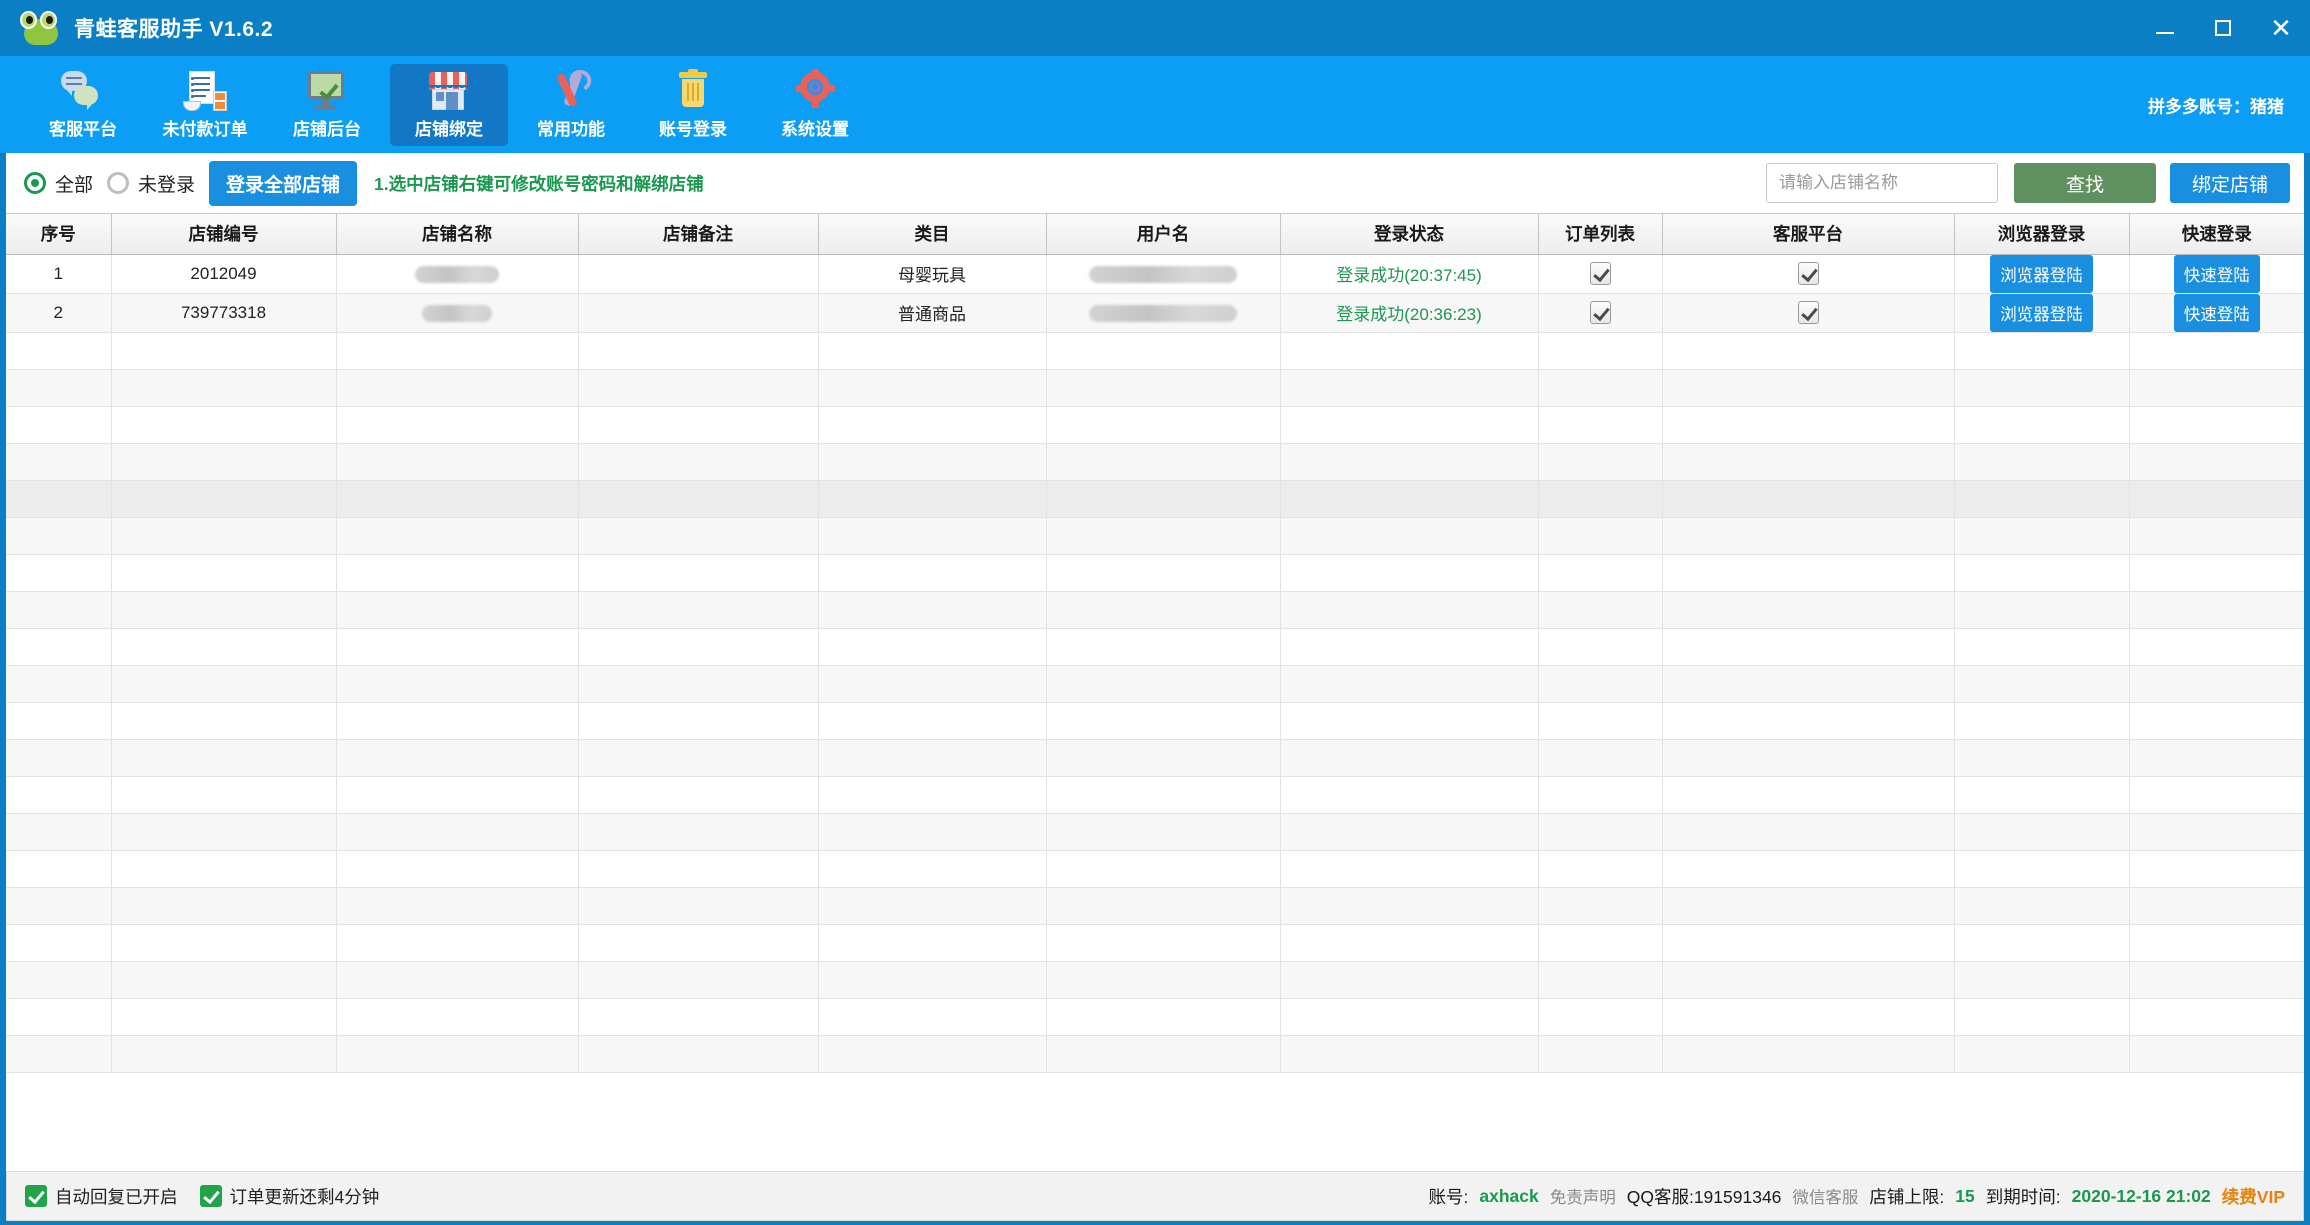 The height and width of the screenshot is (1225, 2310). Describe the element at coordinates (83, 105) in the screenshot. I see `toolbar-item-customer-service: 客服平台` at that location.